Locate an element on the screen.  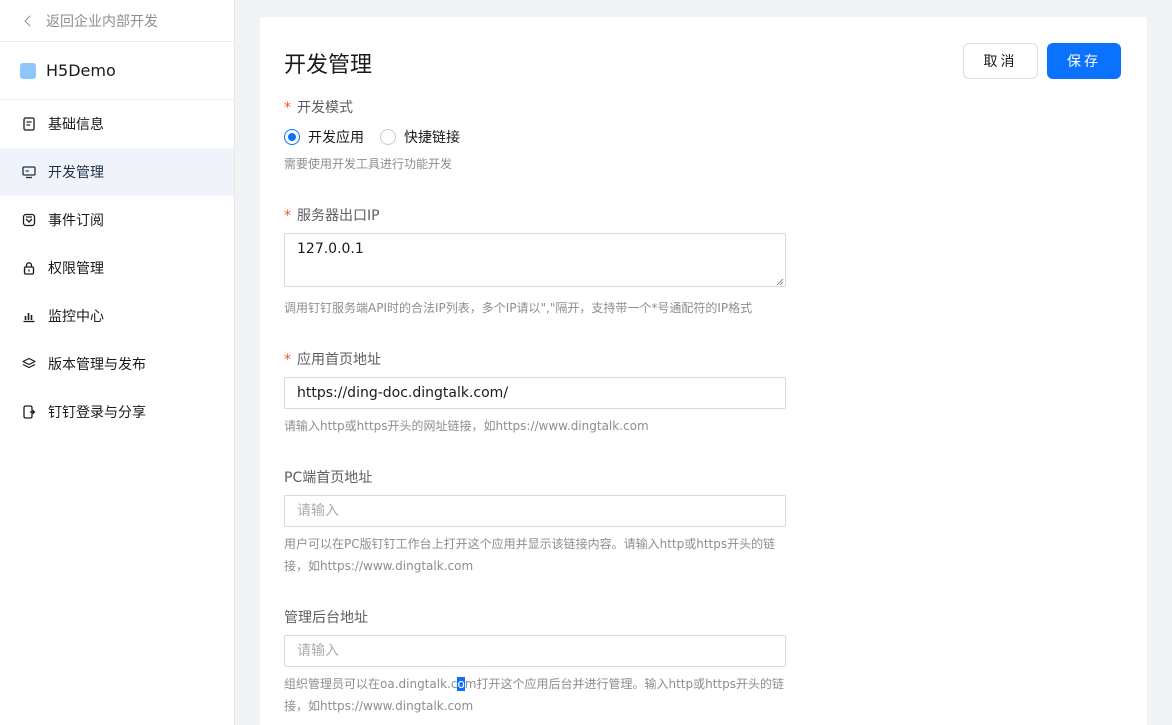
sidebar-item-permissions: 权限管理 is located at coordinates (117, 268).